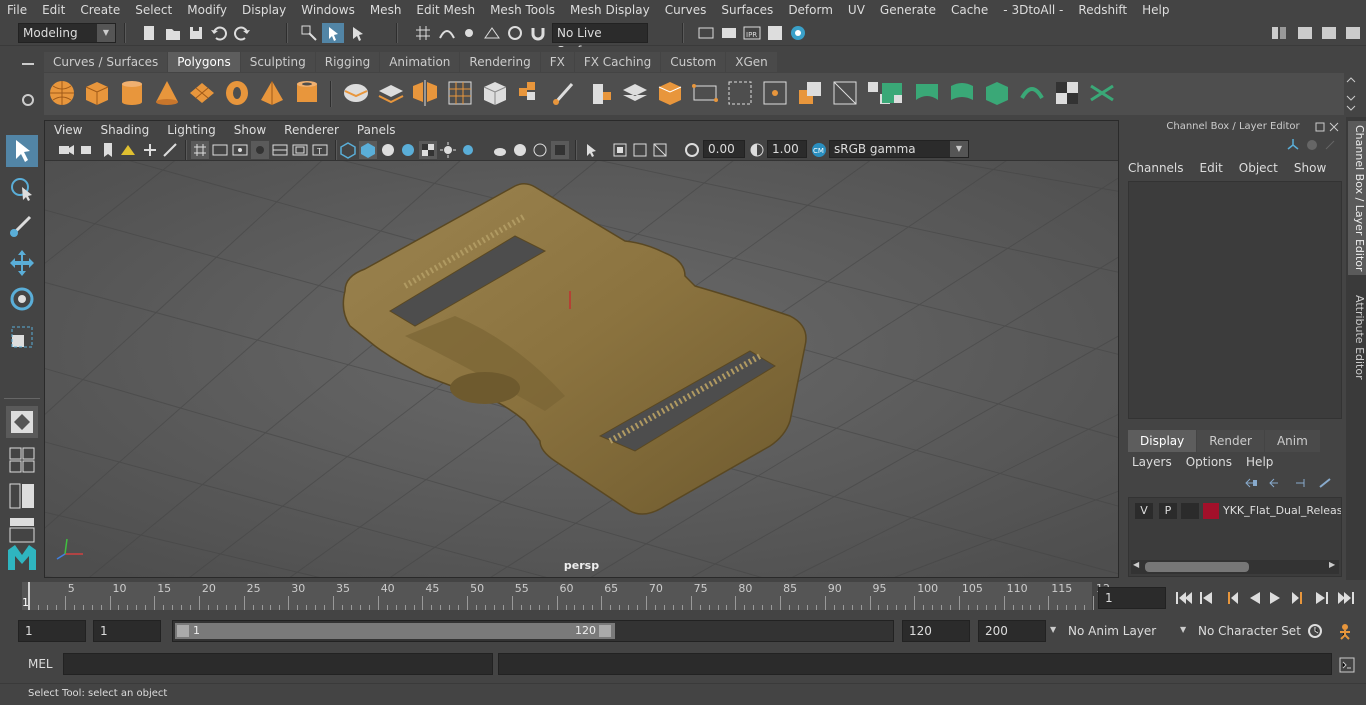 Image resolution: width=1366 pixels, height=705 pixels. I want to click on shelf-tab-sculpting: Sculpting, so click(277, 62).